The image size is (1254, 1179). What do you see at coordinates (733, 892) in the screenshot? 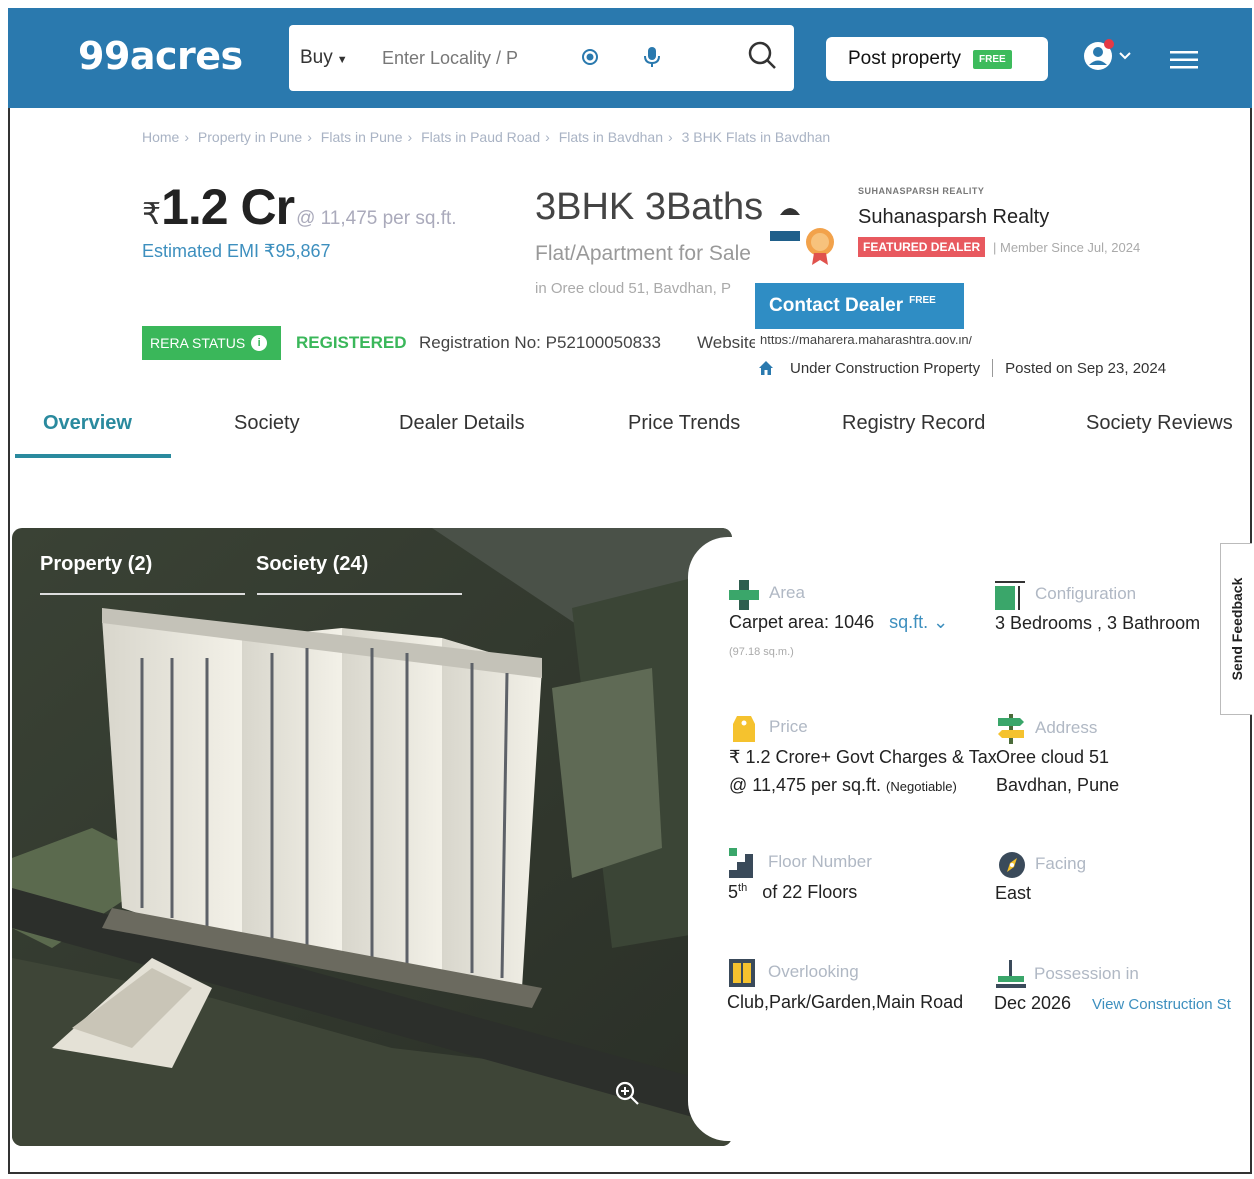
I see `floor-num: 5` at bounding box center [733, 892].